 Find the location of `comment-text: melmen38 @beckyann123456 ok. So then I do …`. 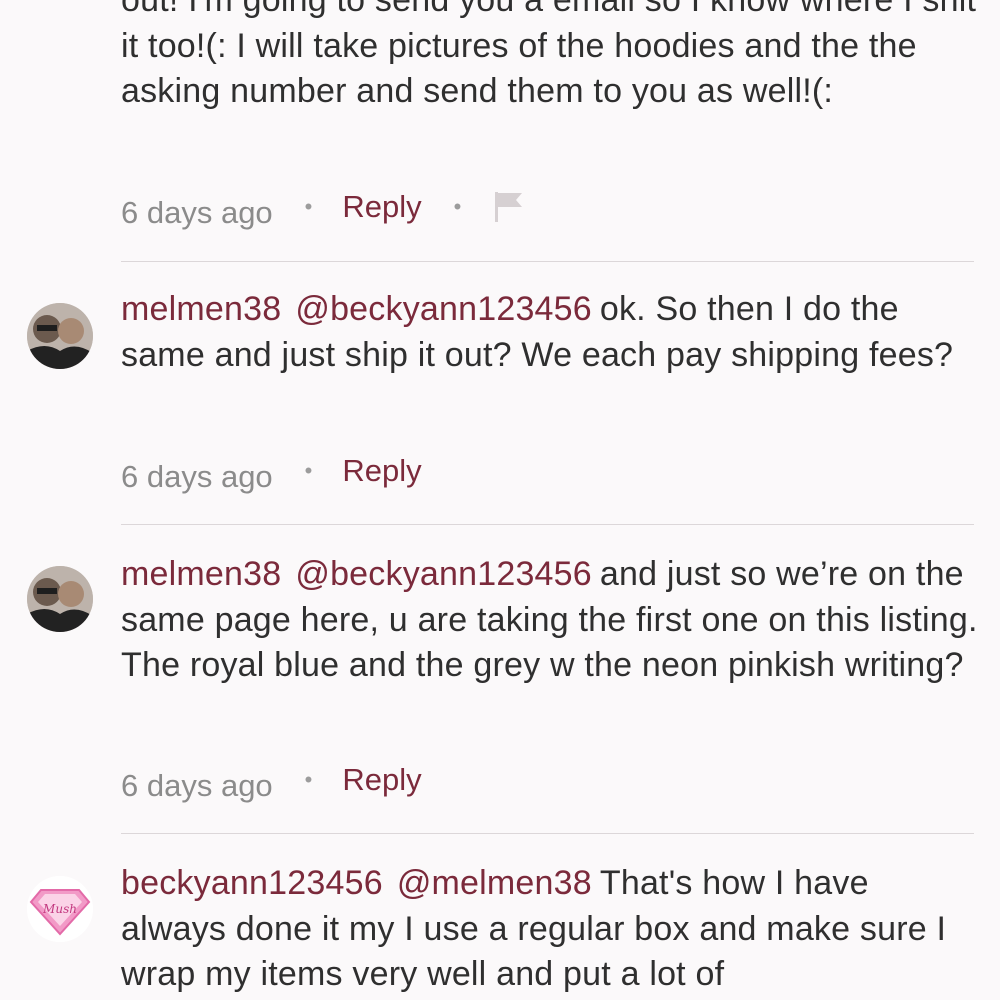

comment-text: melmen38 @beckyann123456 ok. So then I do … is located at coordinates (551, 332).